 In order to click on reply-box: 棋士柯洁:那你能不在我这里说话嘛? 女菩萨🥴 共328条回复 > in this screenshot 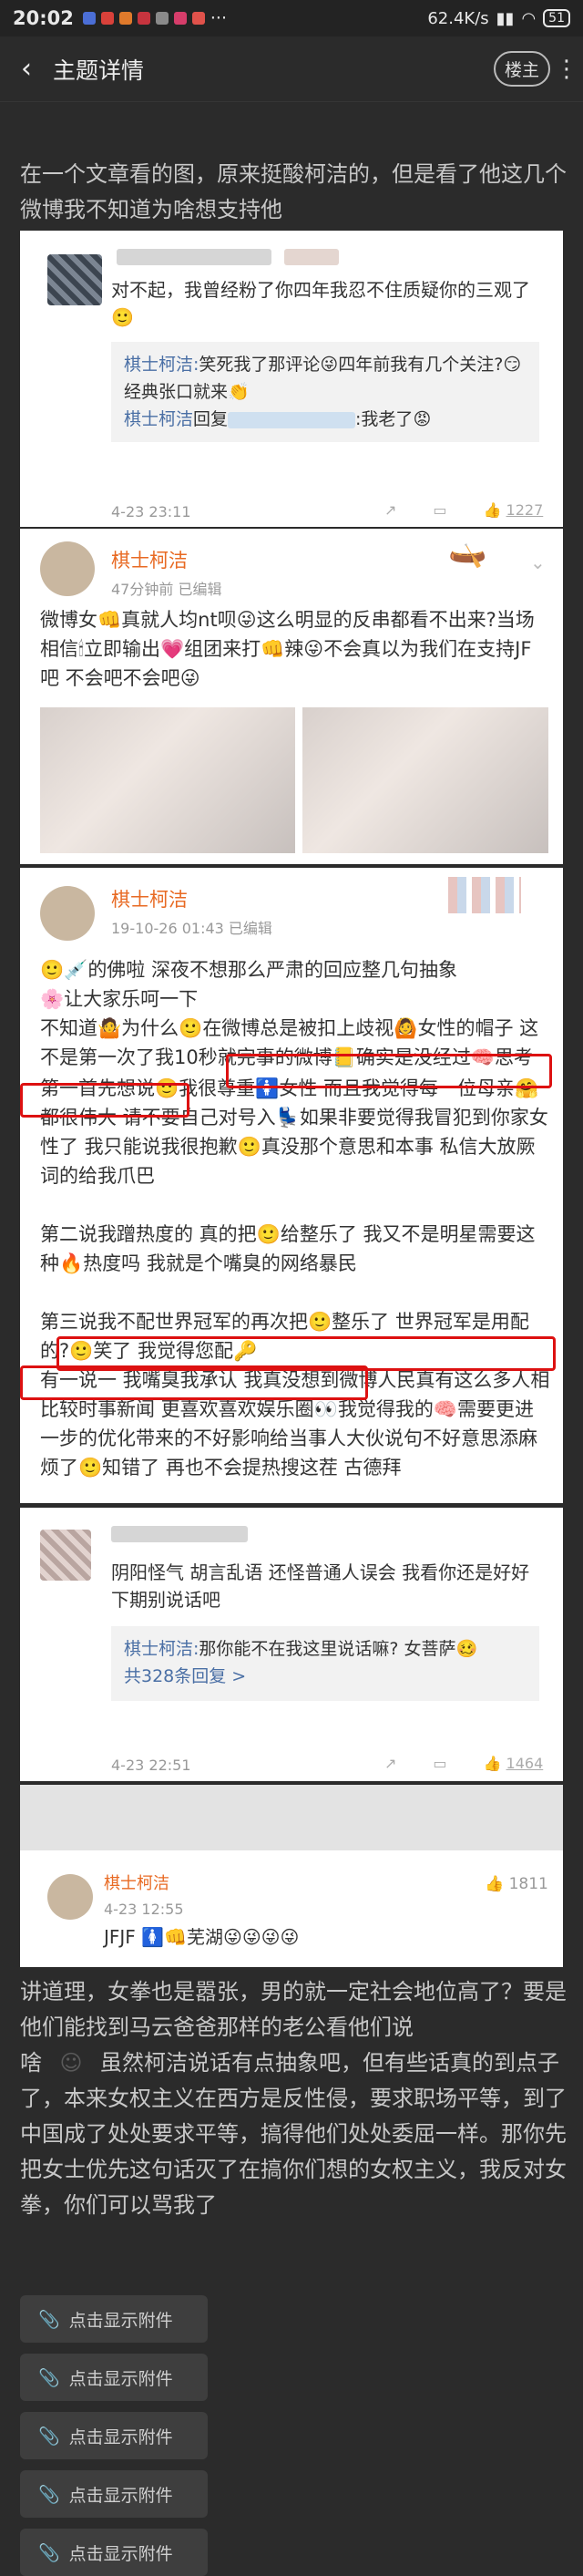, I will do `click(325, 1663)`.